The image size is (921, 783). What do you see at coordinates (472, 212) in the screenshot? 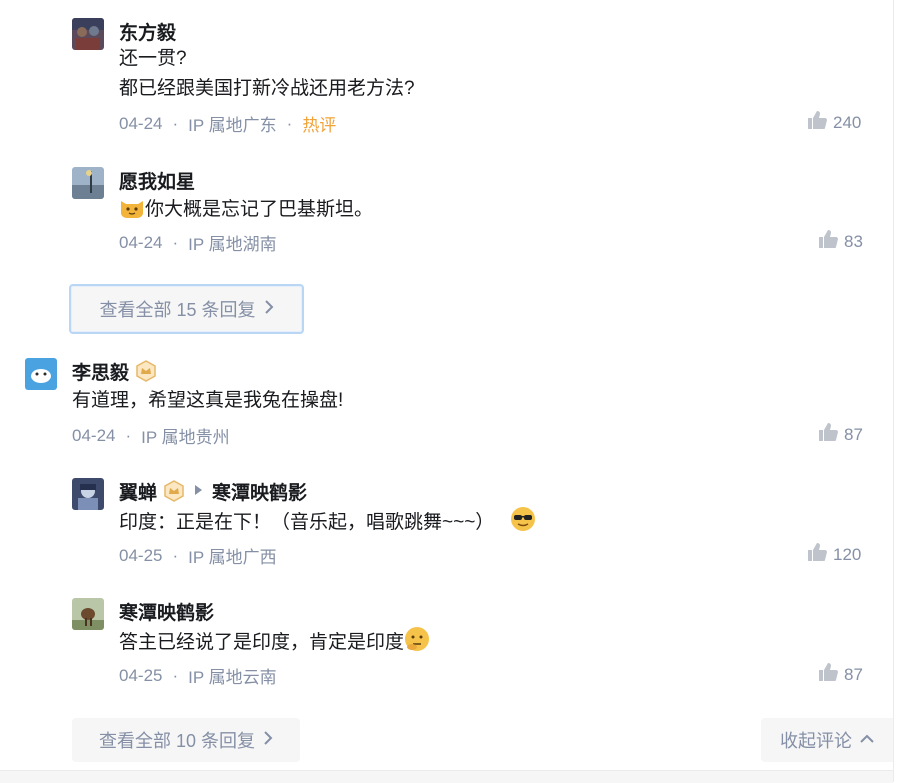
I see `comment-item: 愿我如星 你大概是忘记了巴基斯坦。 04-24 · IP 属地湖南 83` at bounding box center [472, 212].